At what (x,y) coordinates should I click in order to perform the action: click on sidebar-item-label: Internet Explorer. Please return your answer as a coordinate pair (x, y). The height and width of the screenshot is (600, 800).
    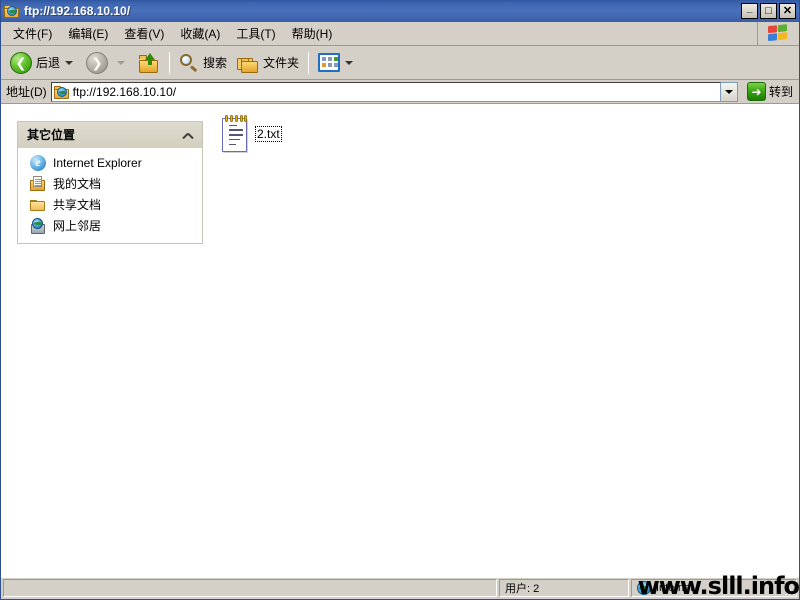
    Looking at the image, I should click on (97, 163).